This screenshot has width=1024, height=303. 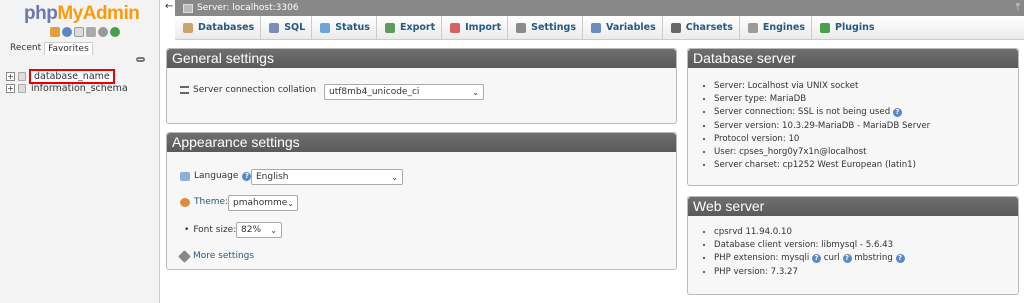 What do you see at coordinates (72, 76) in the screenshot?
I see `database-name-label: database_name` at bounding box center [72, 76].